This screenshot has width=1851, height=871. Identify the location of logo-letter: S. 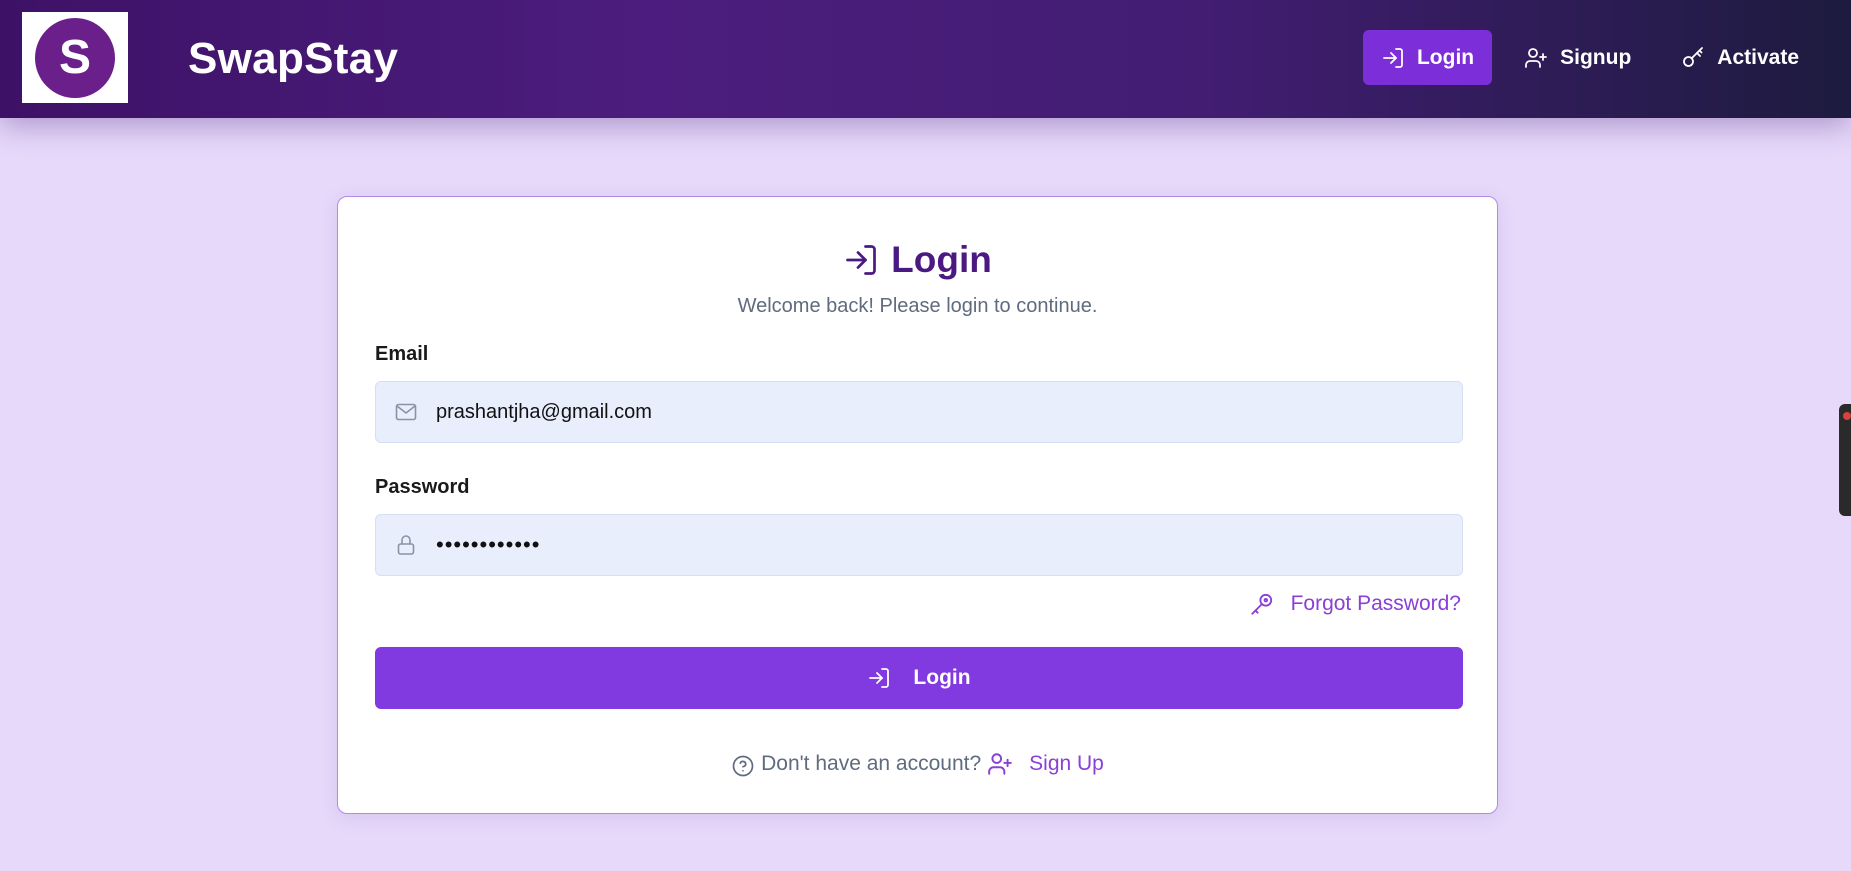
(75, 57).